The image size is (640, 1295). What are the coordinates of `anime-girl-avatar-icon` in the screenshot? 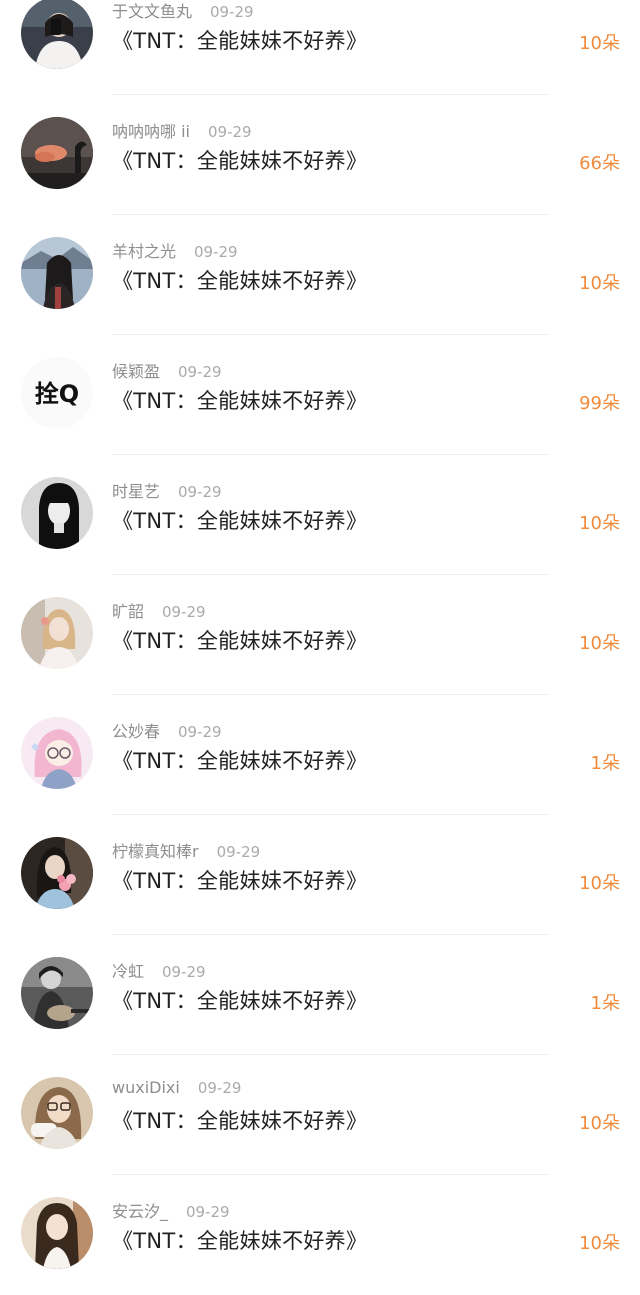 It's located at (57, 753).